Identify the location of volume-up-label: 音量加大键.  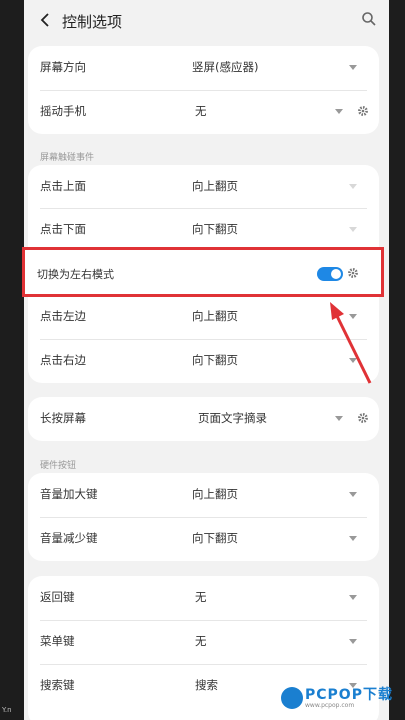
(69, 494).